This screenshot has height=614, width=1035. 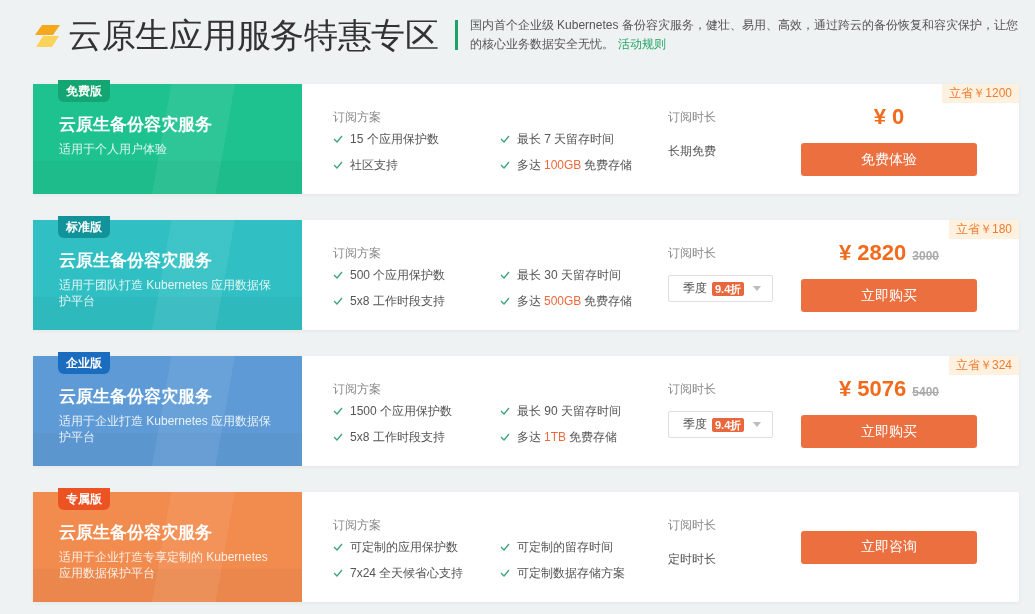 What do you see at coordinates (84, 499) in the screenshot?
I see `edition-badge: 专属版` at bounding box center [84, 499].